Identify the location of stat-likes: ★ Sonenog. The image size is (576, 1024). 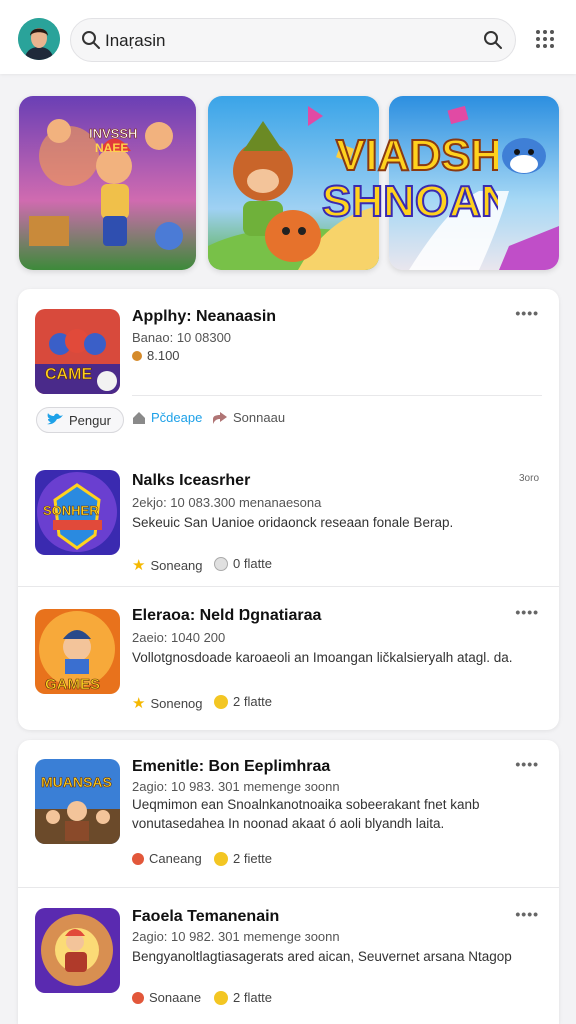
(167, 703).